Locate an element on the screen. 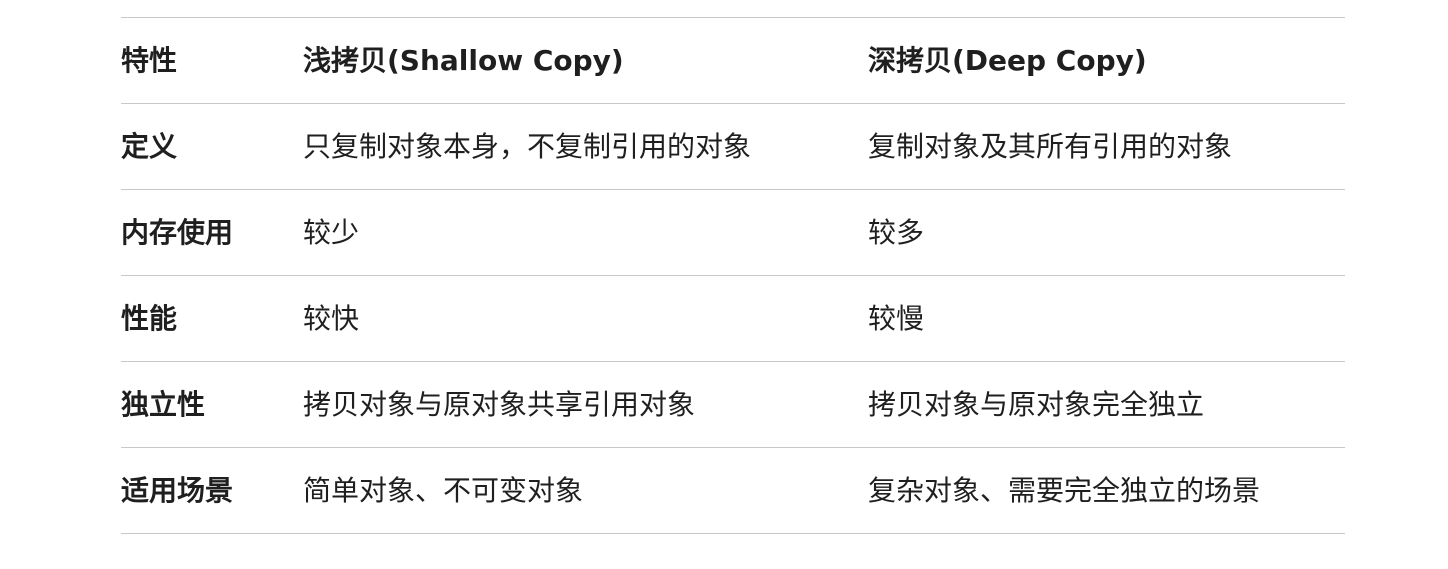 The image size is (1448, 569). table-row: 性能 较快 较慢 is located at coordinates (733, 319).